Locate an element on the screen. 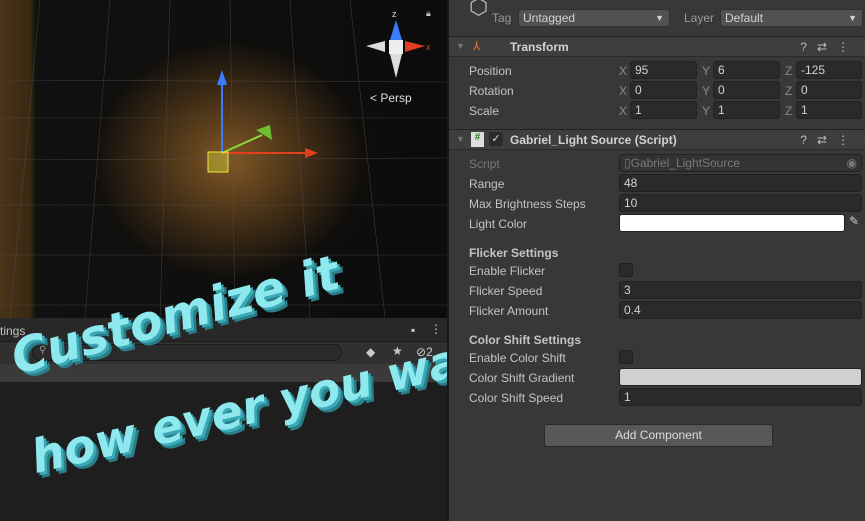  position-y-field: 6 is located at coordinates (746, 70).